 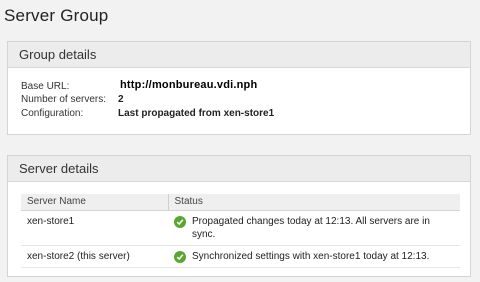 What do you see at coordinates (52, 113) in the screenshot?
I see `configuration-label: Configuration:` at bounding box center [52, 113].